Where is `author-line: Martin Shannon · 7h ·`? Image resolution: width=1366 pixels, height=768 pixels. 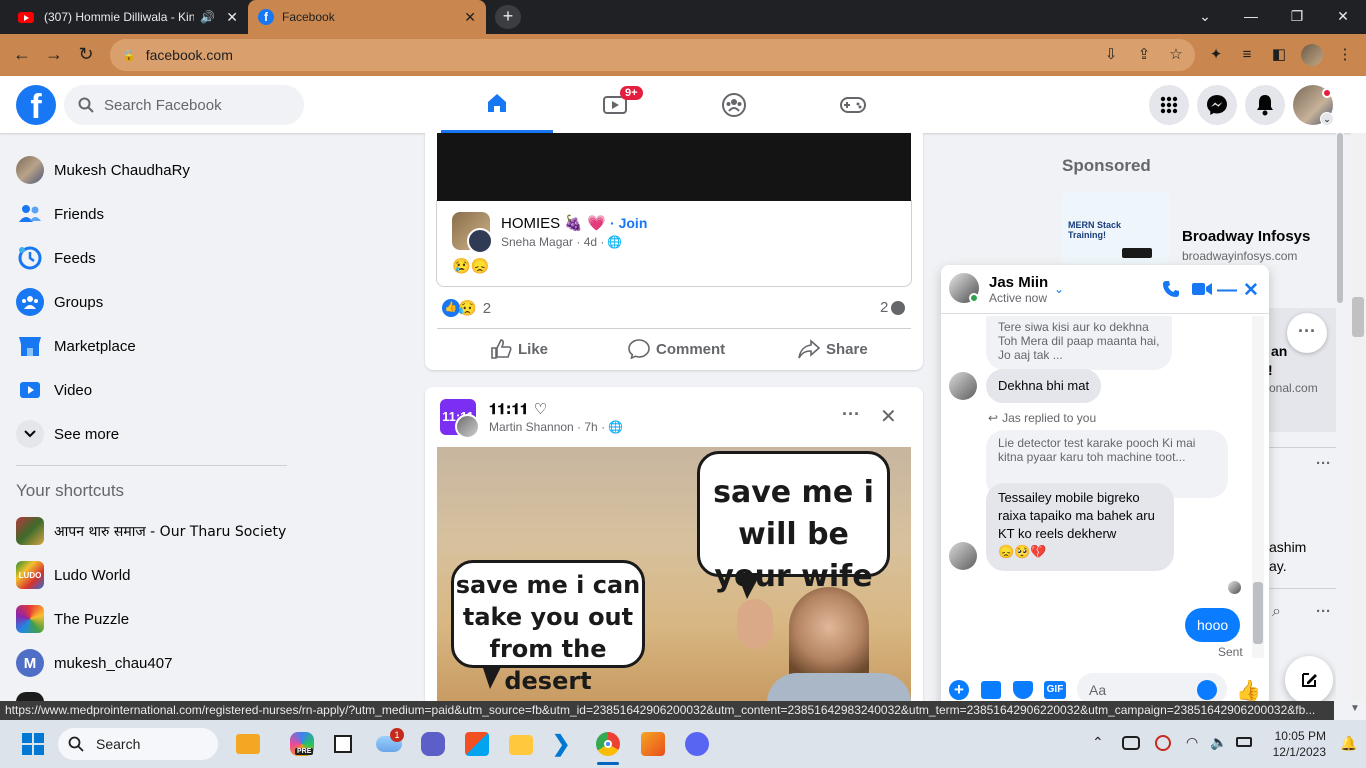
author-line: Martin Shannon · 7h · is located at coordinates (547, 427).